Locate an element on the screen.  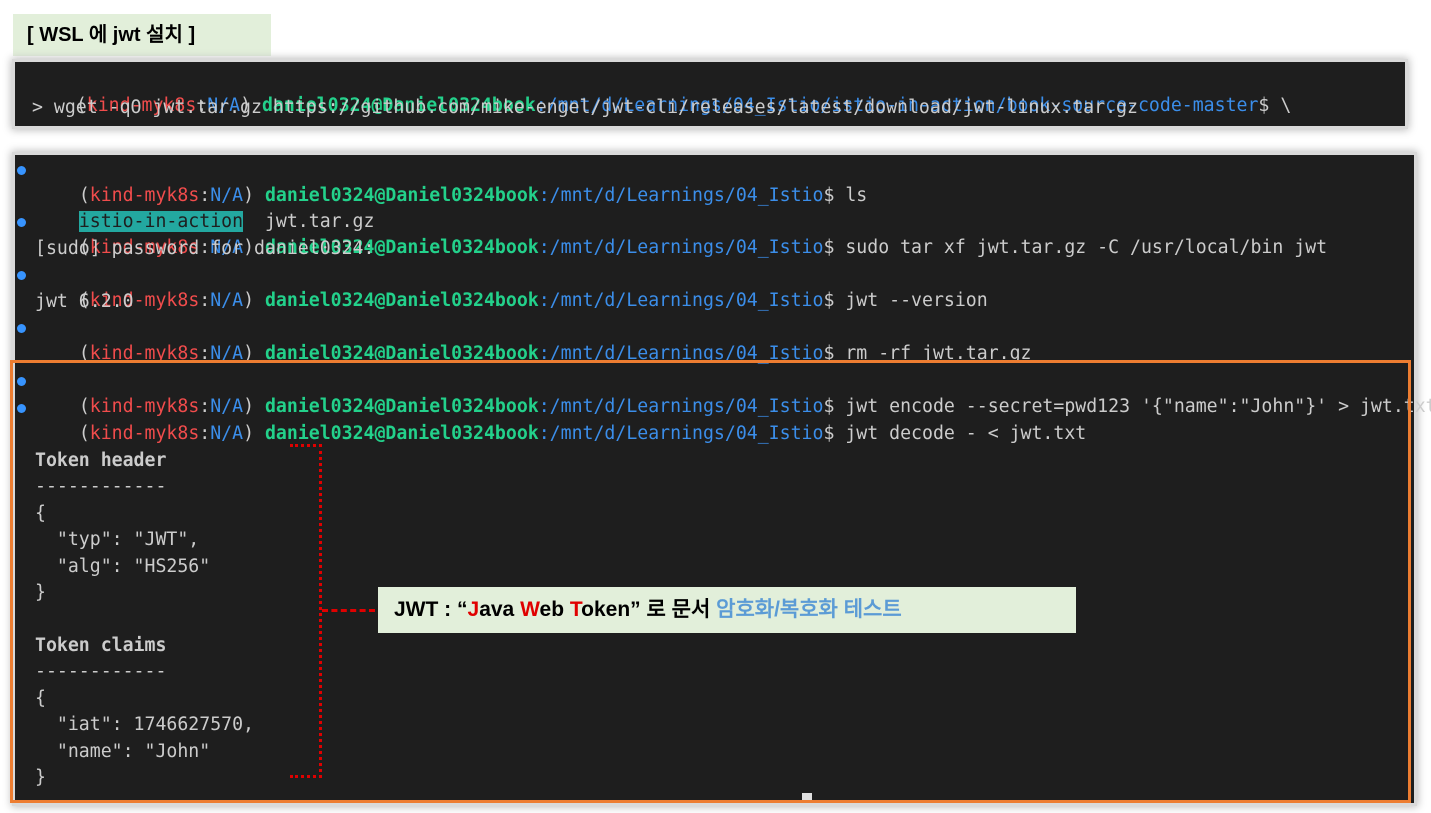
json-iat-line: "iat": 1746627570, is located at coordinates (144, 724).